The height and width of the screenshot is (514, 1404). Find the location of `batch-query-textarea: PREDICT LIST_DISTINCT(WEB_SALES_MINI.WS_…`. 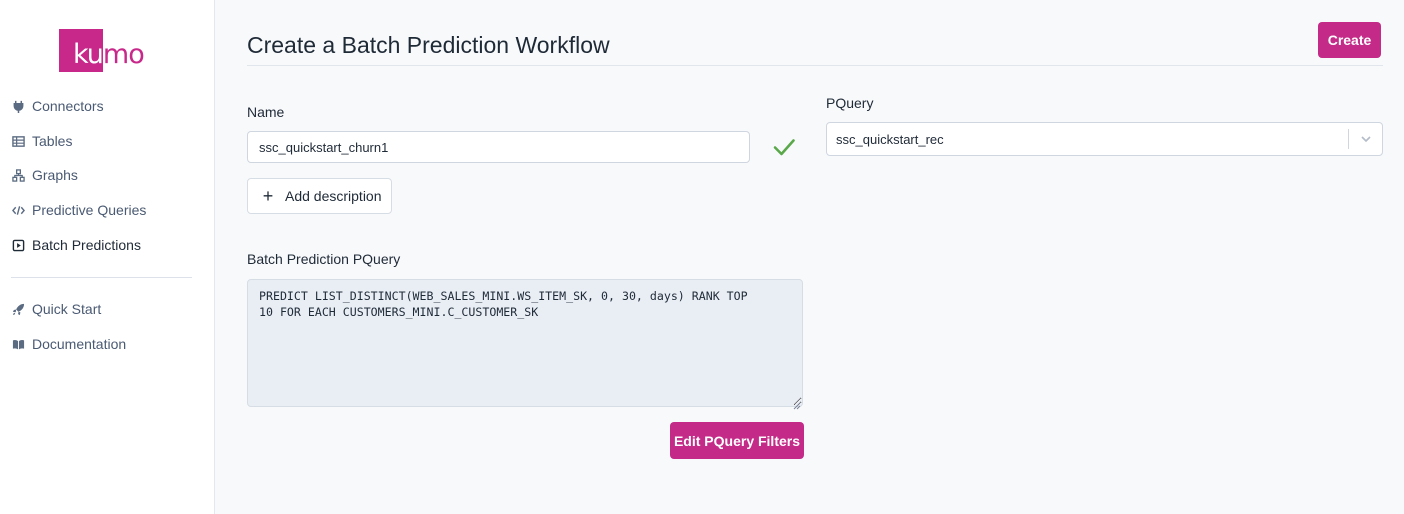

batch-query-textarea: PREDICT LIST_DISTINCT(WEB_SALES_MINI.WS_… is located at coordinates (525, 343).